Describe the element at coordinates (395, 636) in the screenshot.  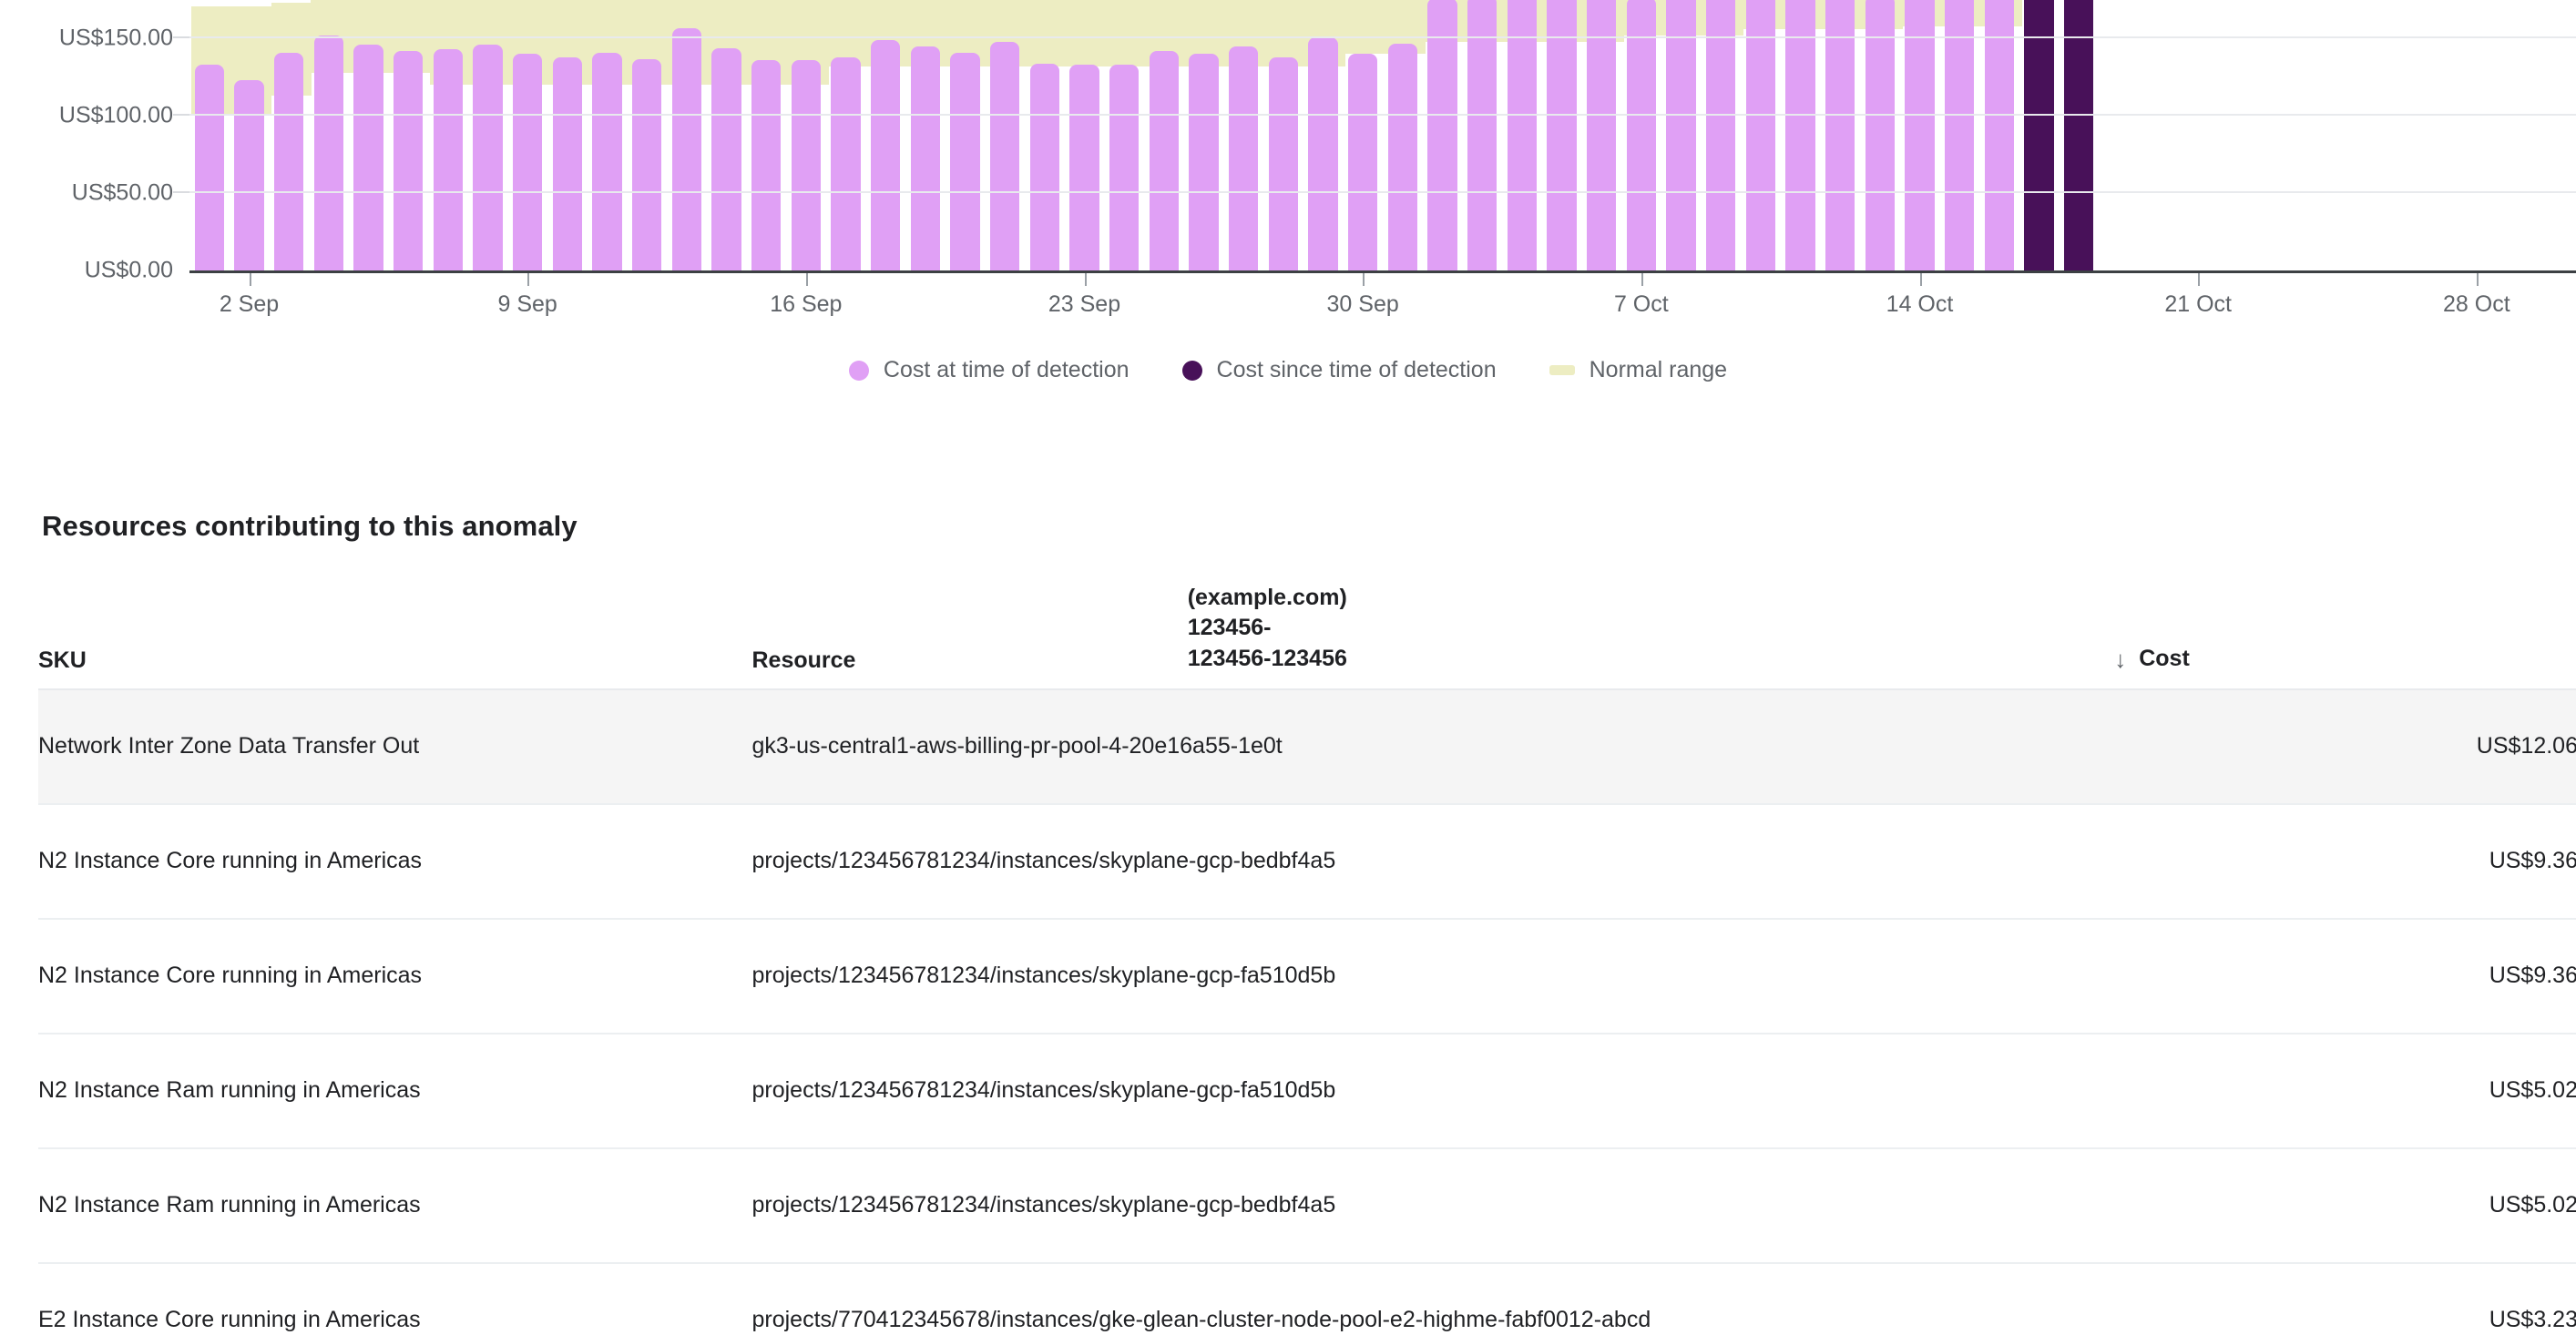
I see `column-header-sku: SKU` at that location.